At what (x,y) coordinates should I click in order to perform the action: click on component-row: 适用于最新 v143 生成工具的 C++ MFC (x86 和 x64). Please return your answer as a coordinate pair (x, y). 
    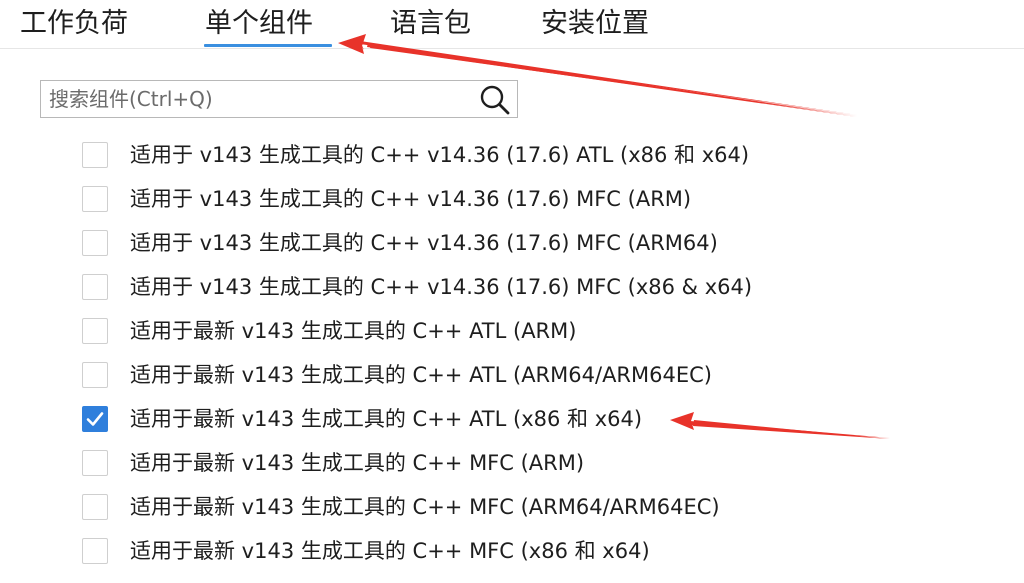
    Looking at the image, I should click on (530, 550).